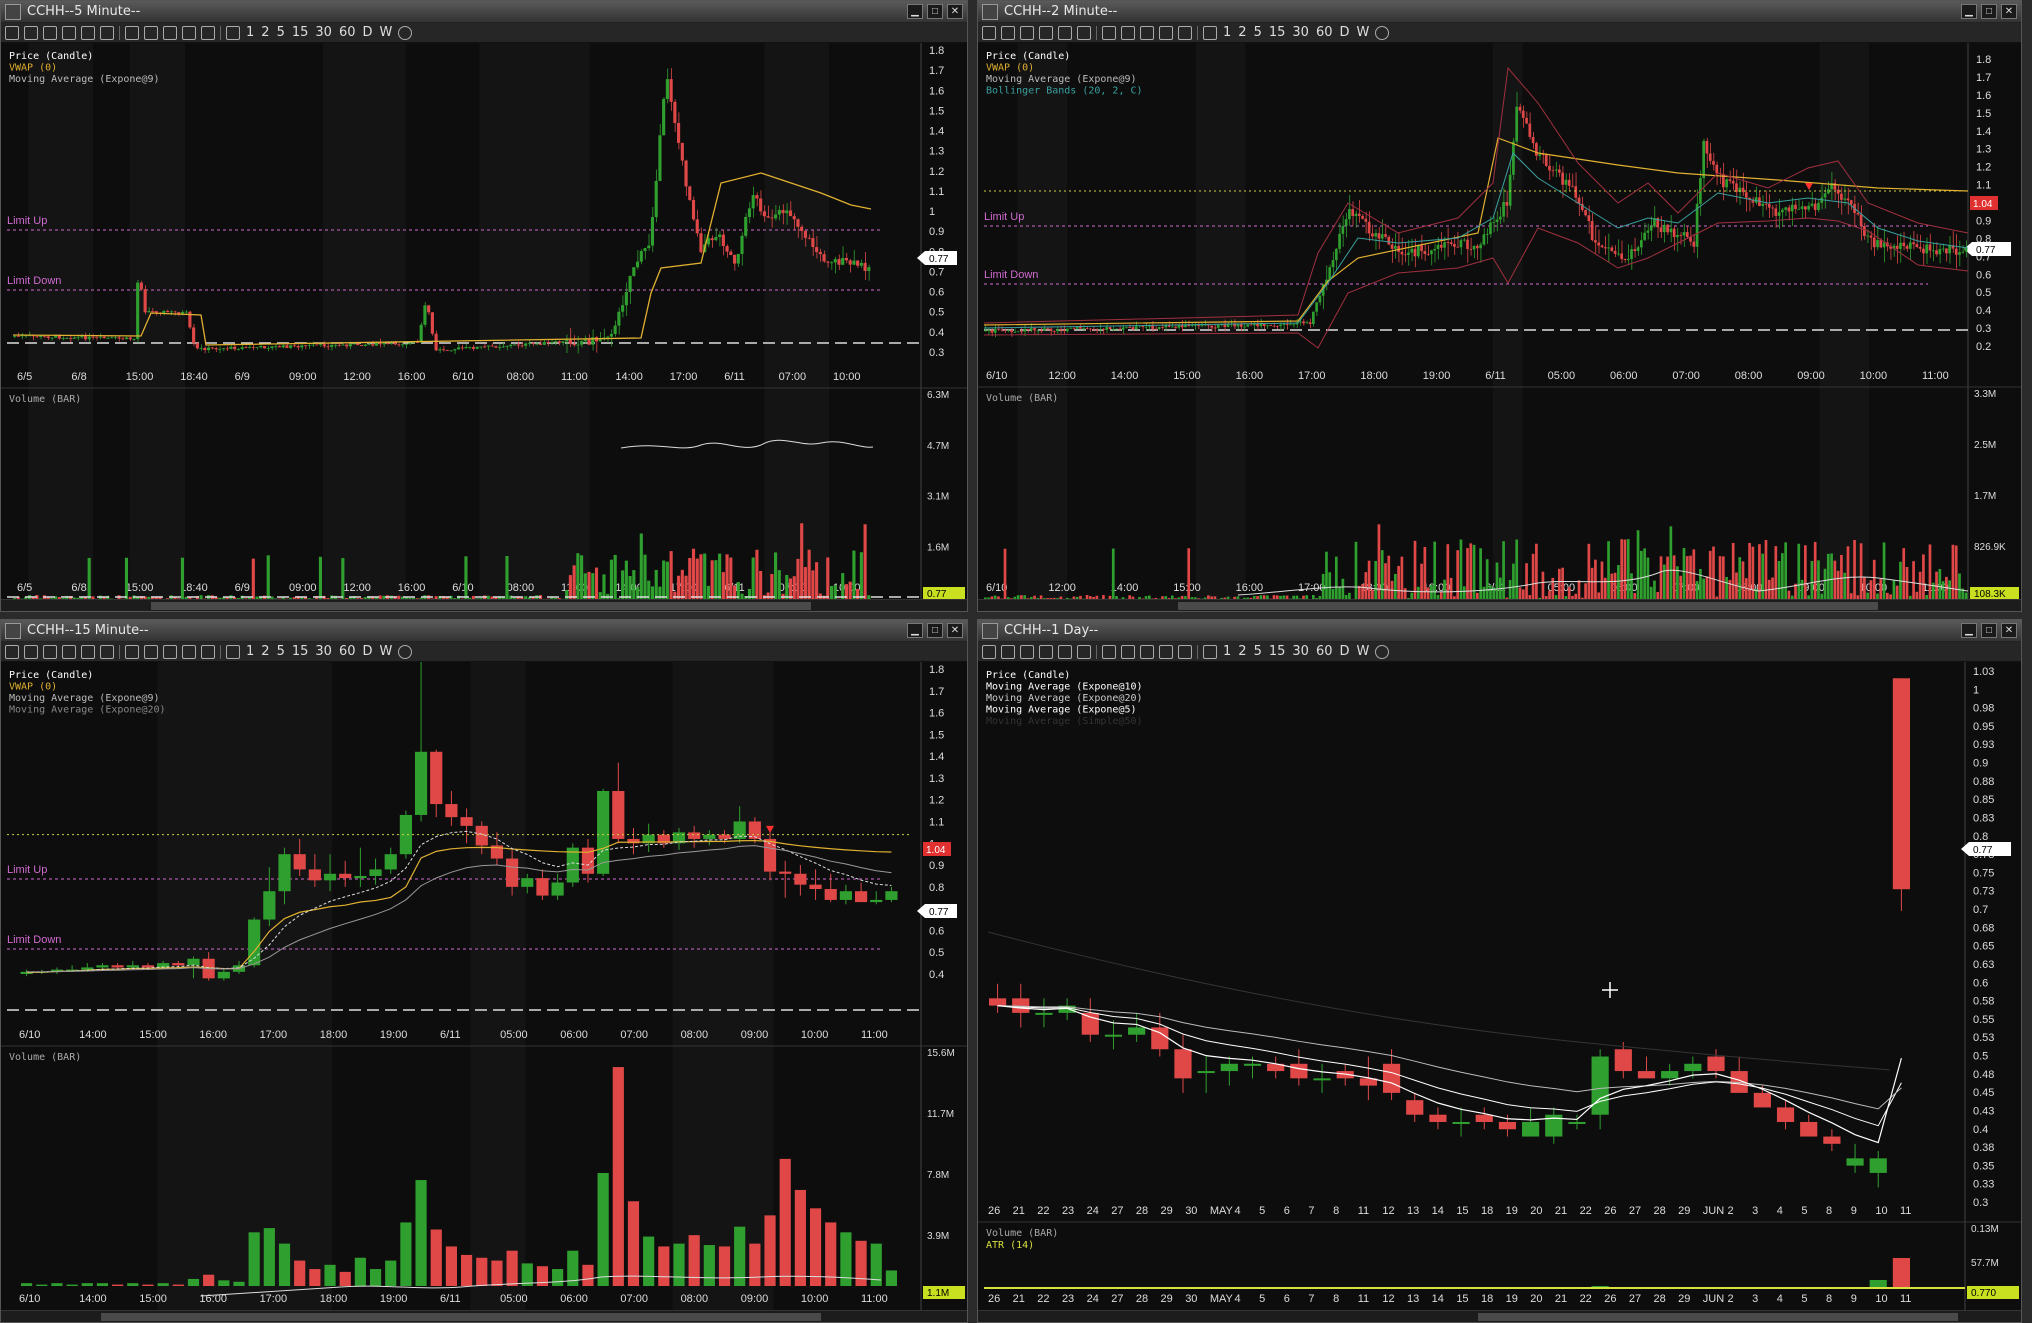 The width and height of the screenshot is (2032, 1323). I want to click on window-titlebar: CCHH--1 Day-- ▁ □ ✕, so click(1499, 631).